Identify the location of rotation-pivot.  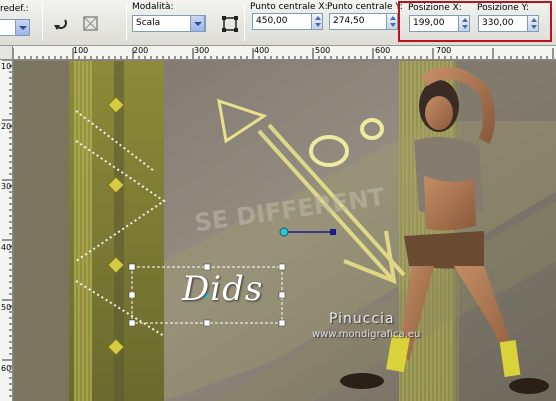
(284, 232).